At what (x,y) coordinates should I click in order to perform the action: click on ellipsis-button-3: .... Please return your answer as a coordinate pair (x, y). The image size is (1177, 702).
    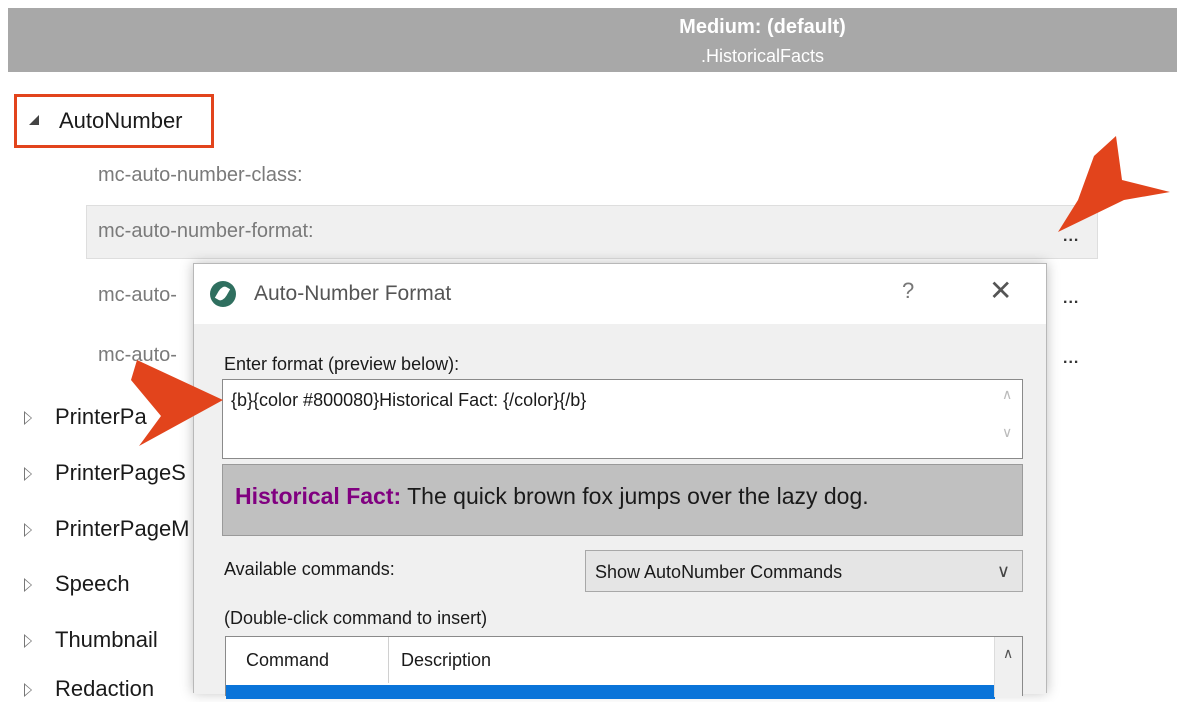
    Looking at the image, I should click on (1071, 359).